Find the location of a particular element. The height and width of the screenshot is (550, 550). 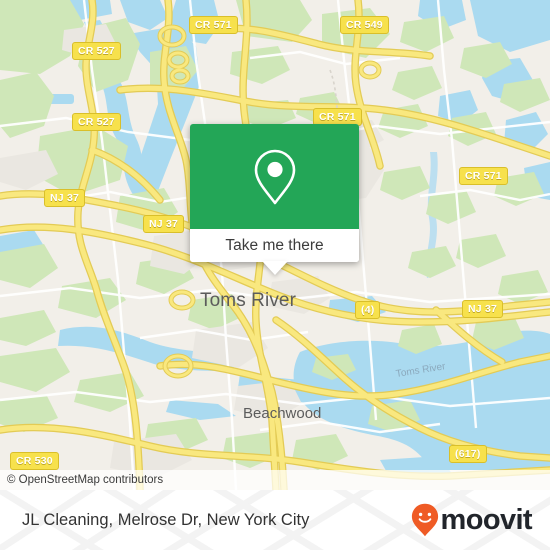

location-popup-card: Take me there is located at coordinates (274, 199).